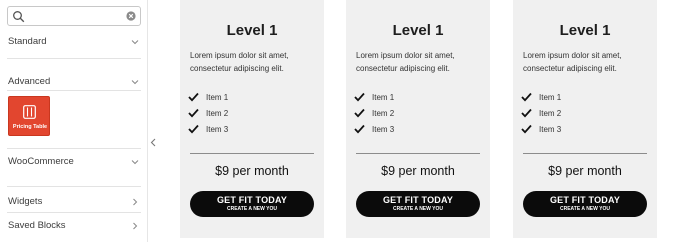 The width and height of the screenshot is (680, 242). What do you see at coordinates (74, 82) in the screenshot?
I see `panel-advanced: Advanced` at bounding box center [74, 82].